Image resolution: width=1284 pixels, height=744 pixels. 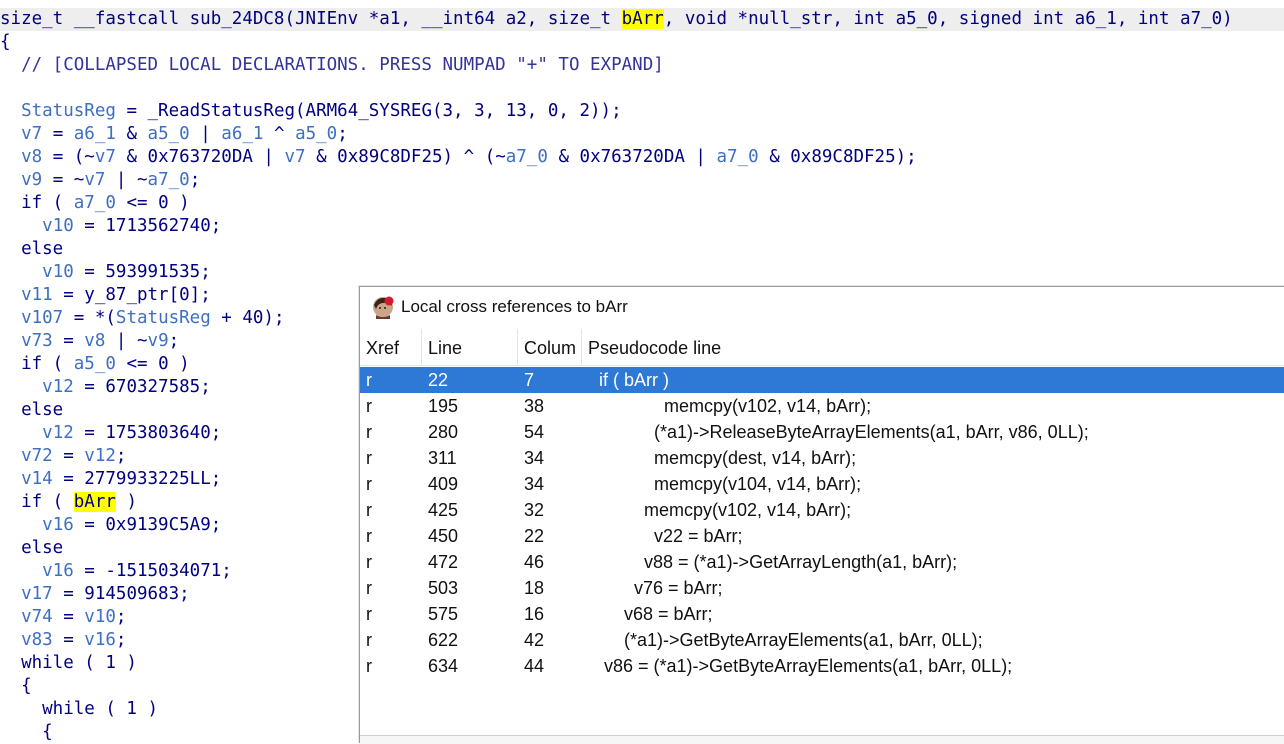 I want to click on code-line: v73 = v8 | ~v9;, so click(x=89, y=341).